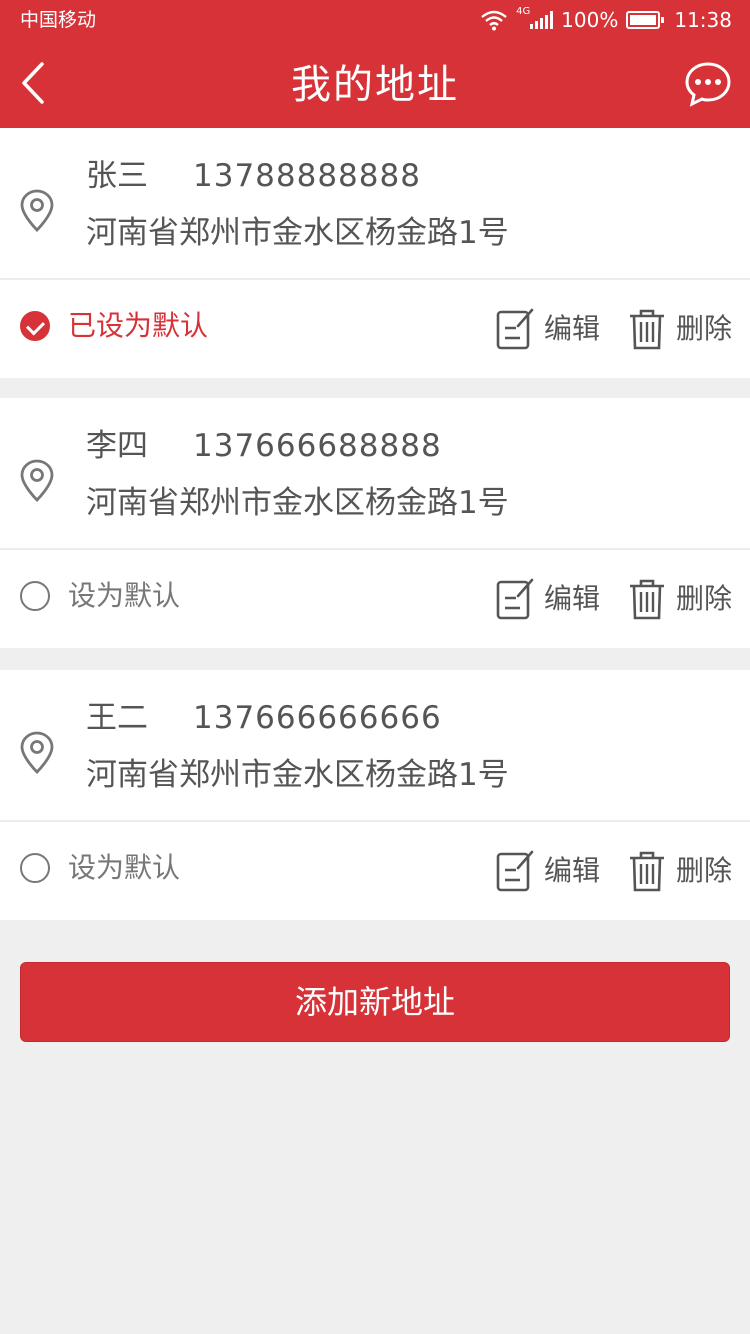 The width and height of the screenshot is (750, 1334). I want to click on recipient-name: 李四, so click(117, 446).